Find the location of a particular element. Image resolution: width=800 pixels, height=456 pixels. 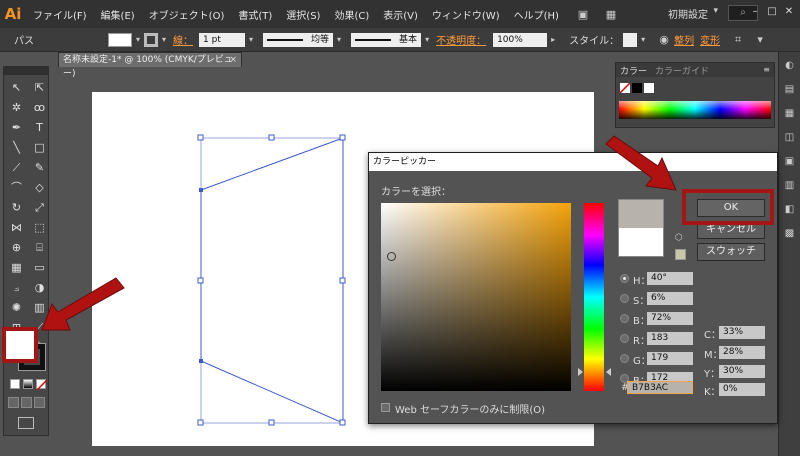

hue-input: 40° is located at coordinates (670, 278).